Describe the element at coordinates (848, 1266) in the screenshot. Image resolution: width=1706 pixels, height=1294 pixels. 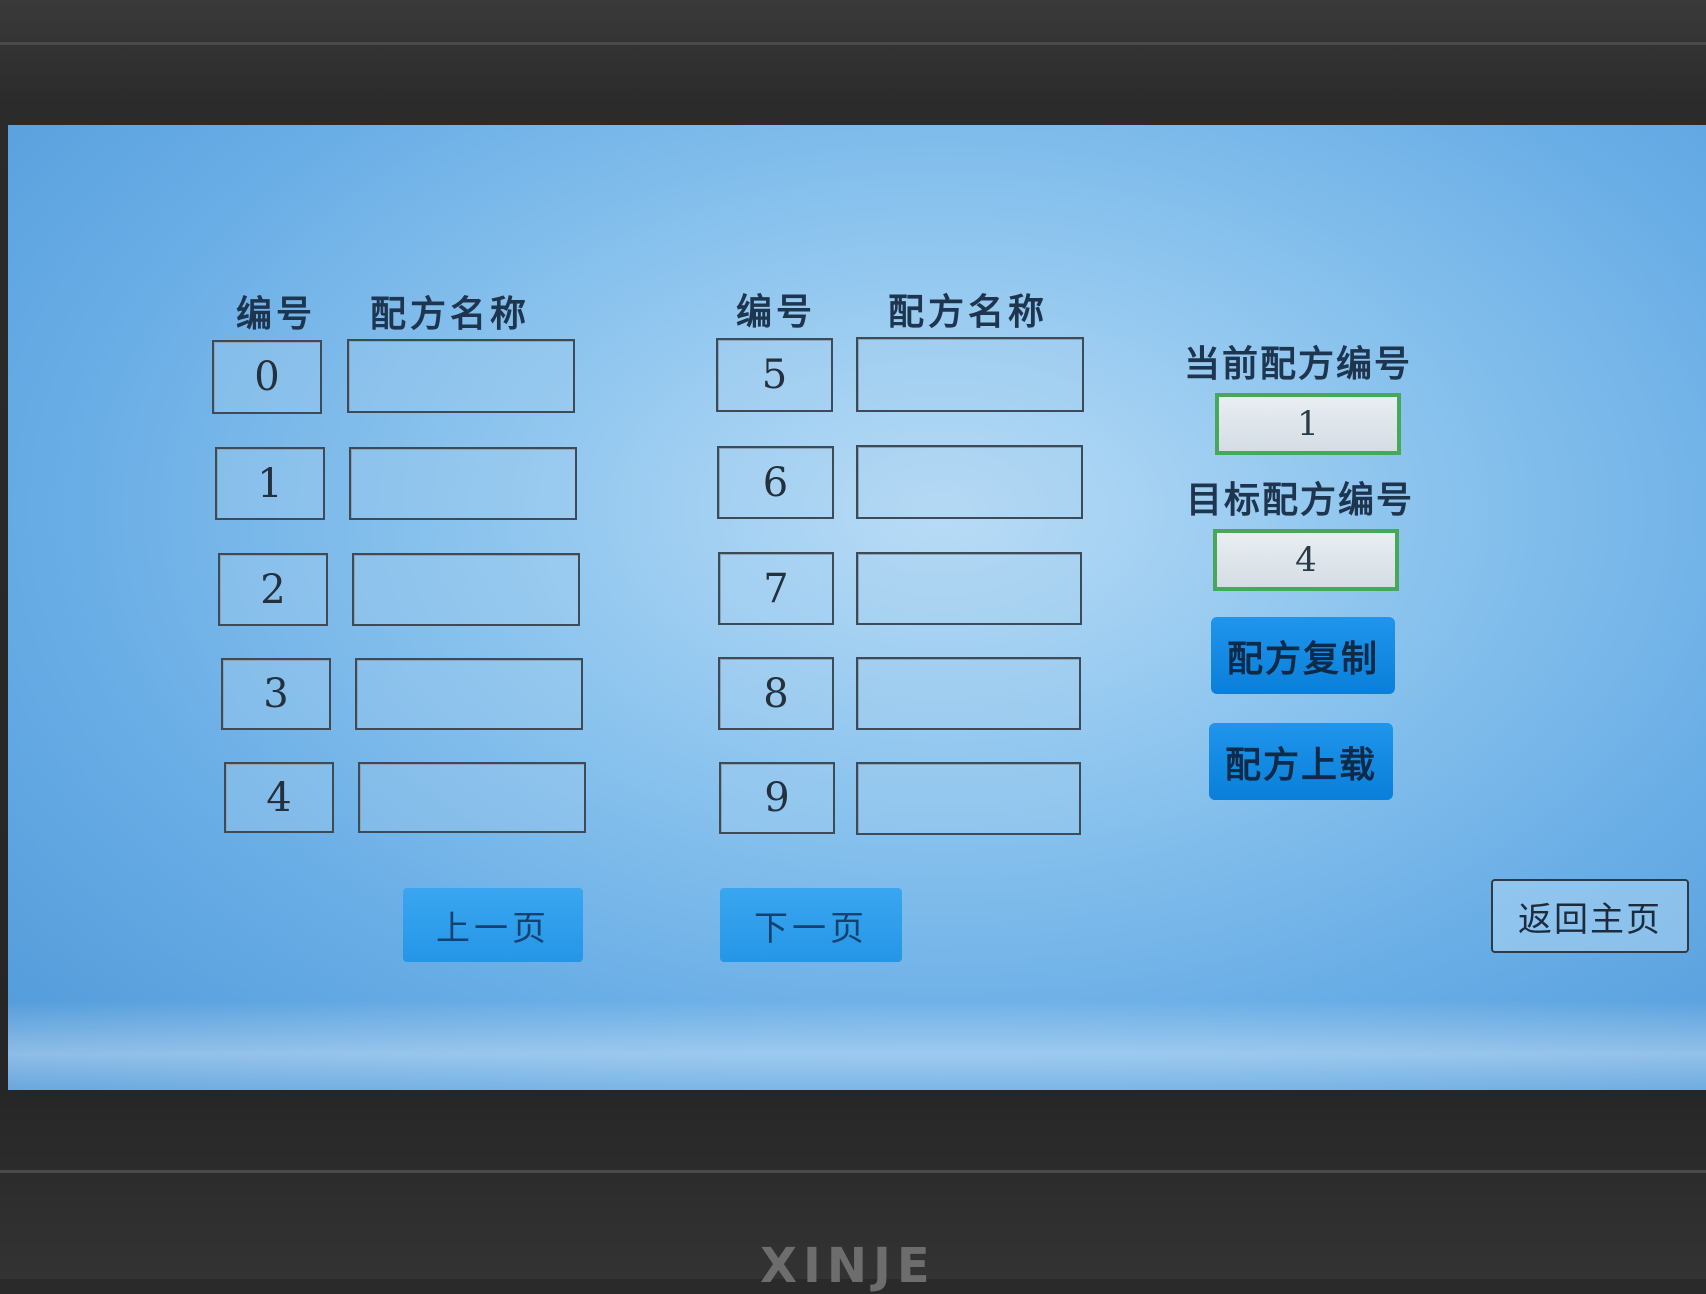
I see `brand-logo: XINJE` at that location.